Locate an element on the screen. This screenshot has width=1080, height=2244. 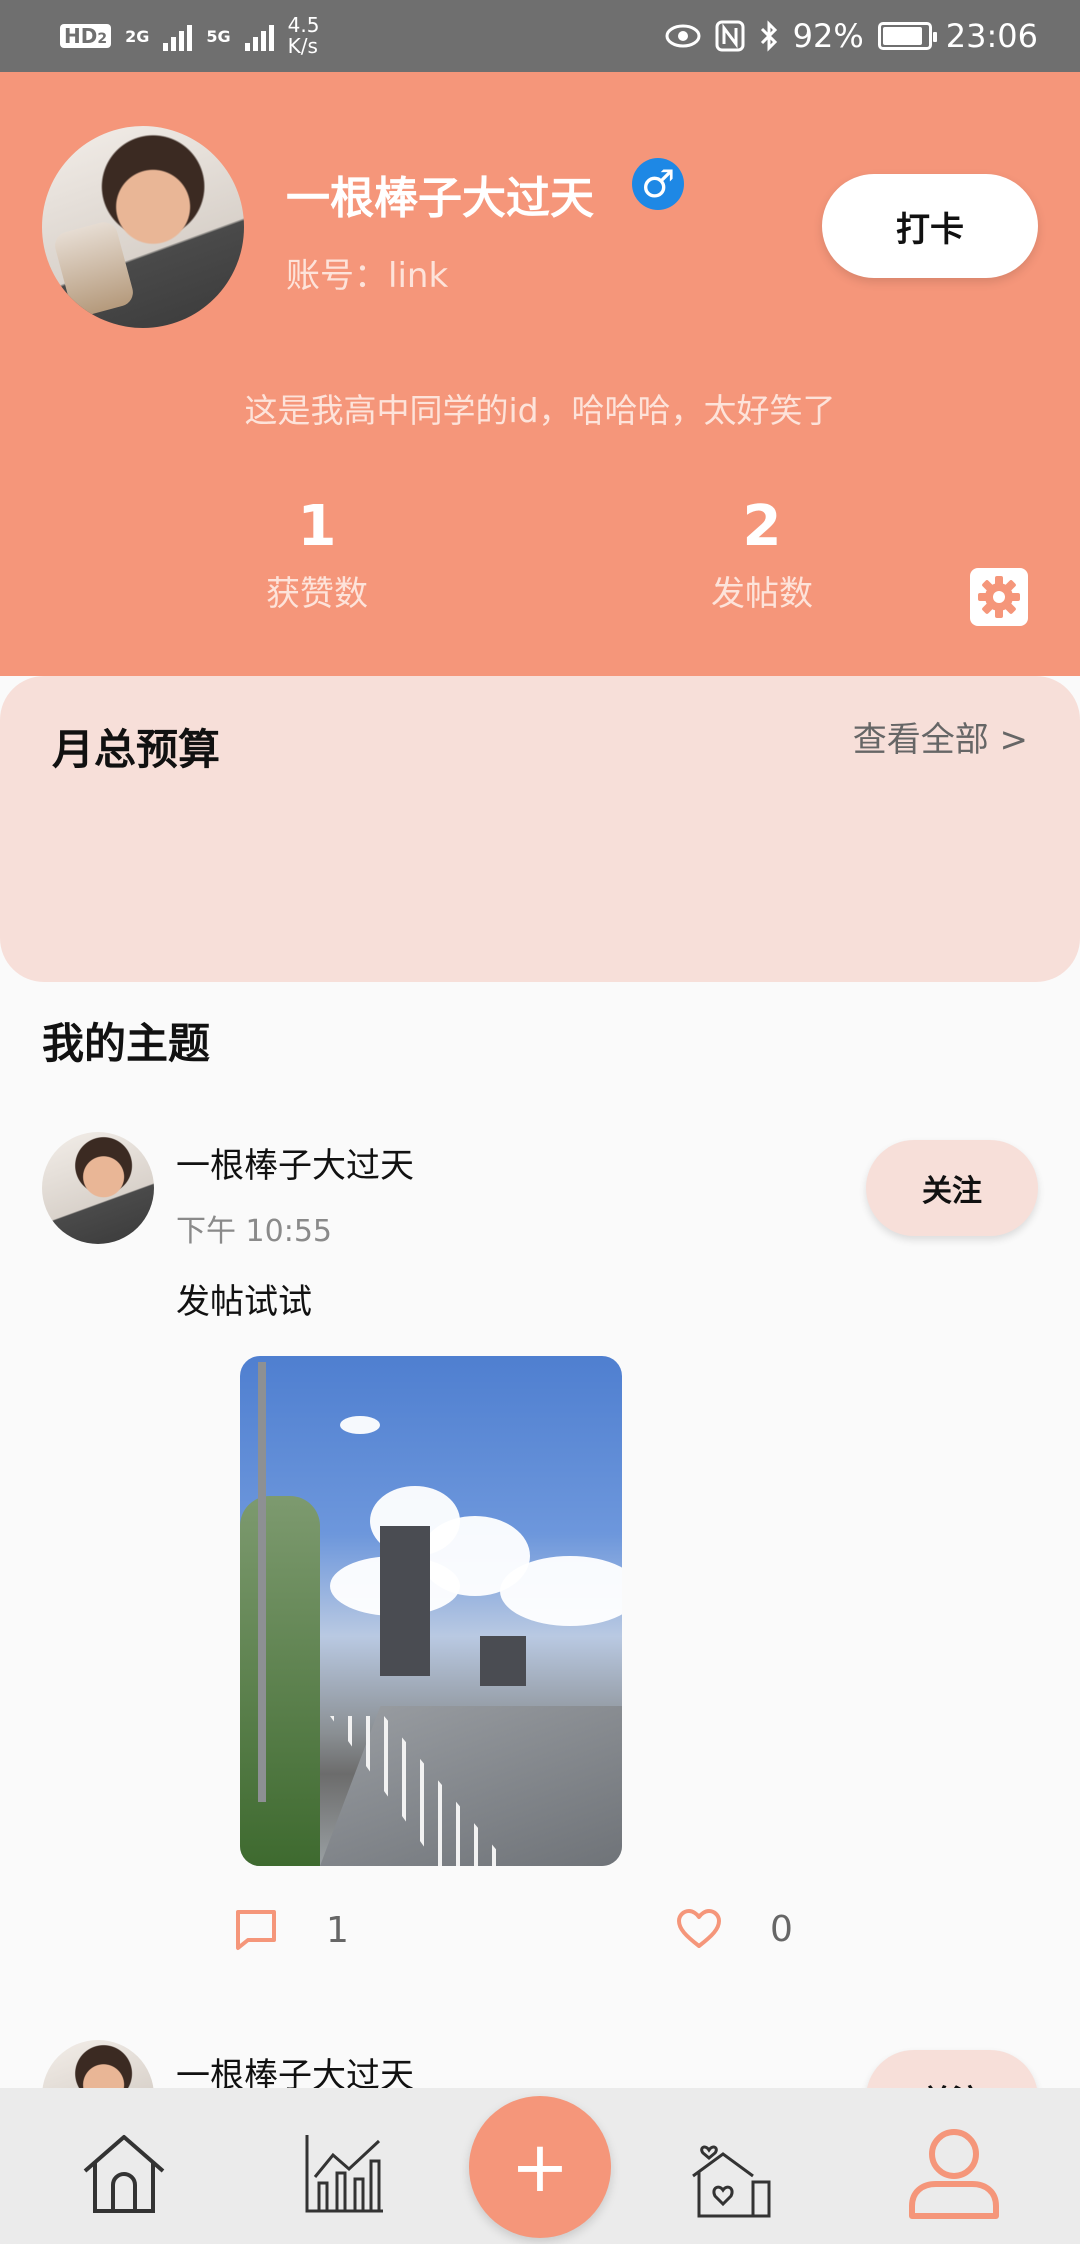
nav-community is located at coordinates (734, 2174).